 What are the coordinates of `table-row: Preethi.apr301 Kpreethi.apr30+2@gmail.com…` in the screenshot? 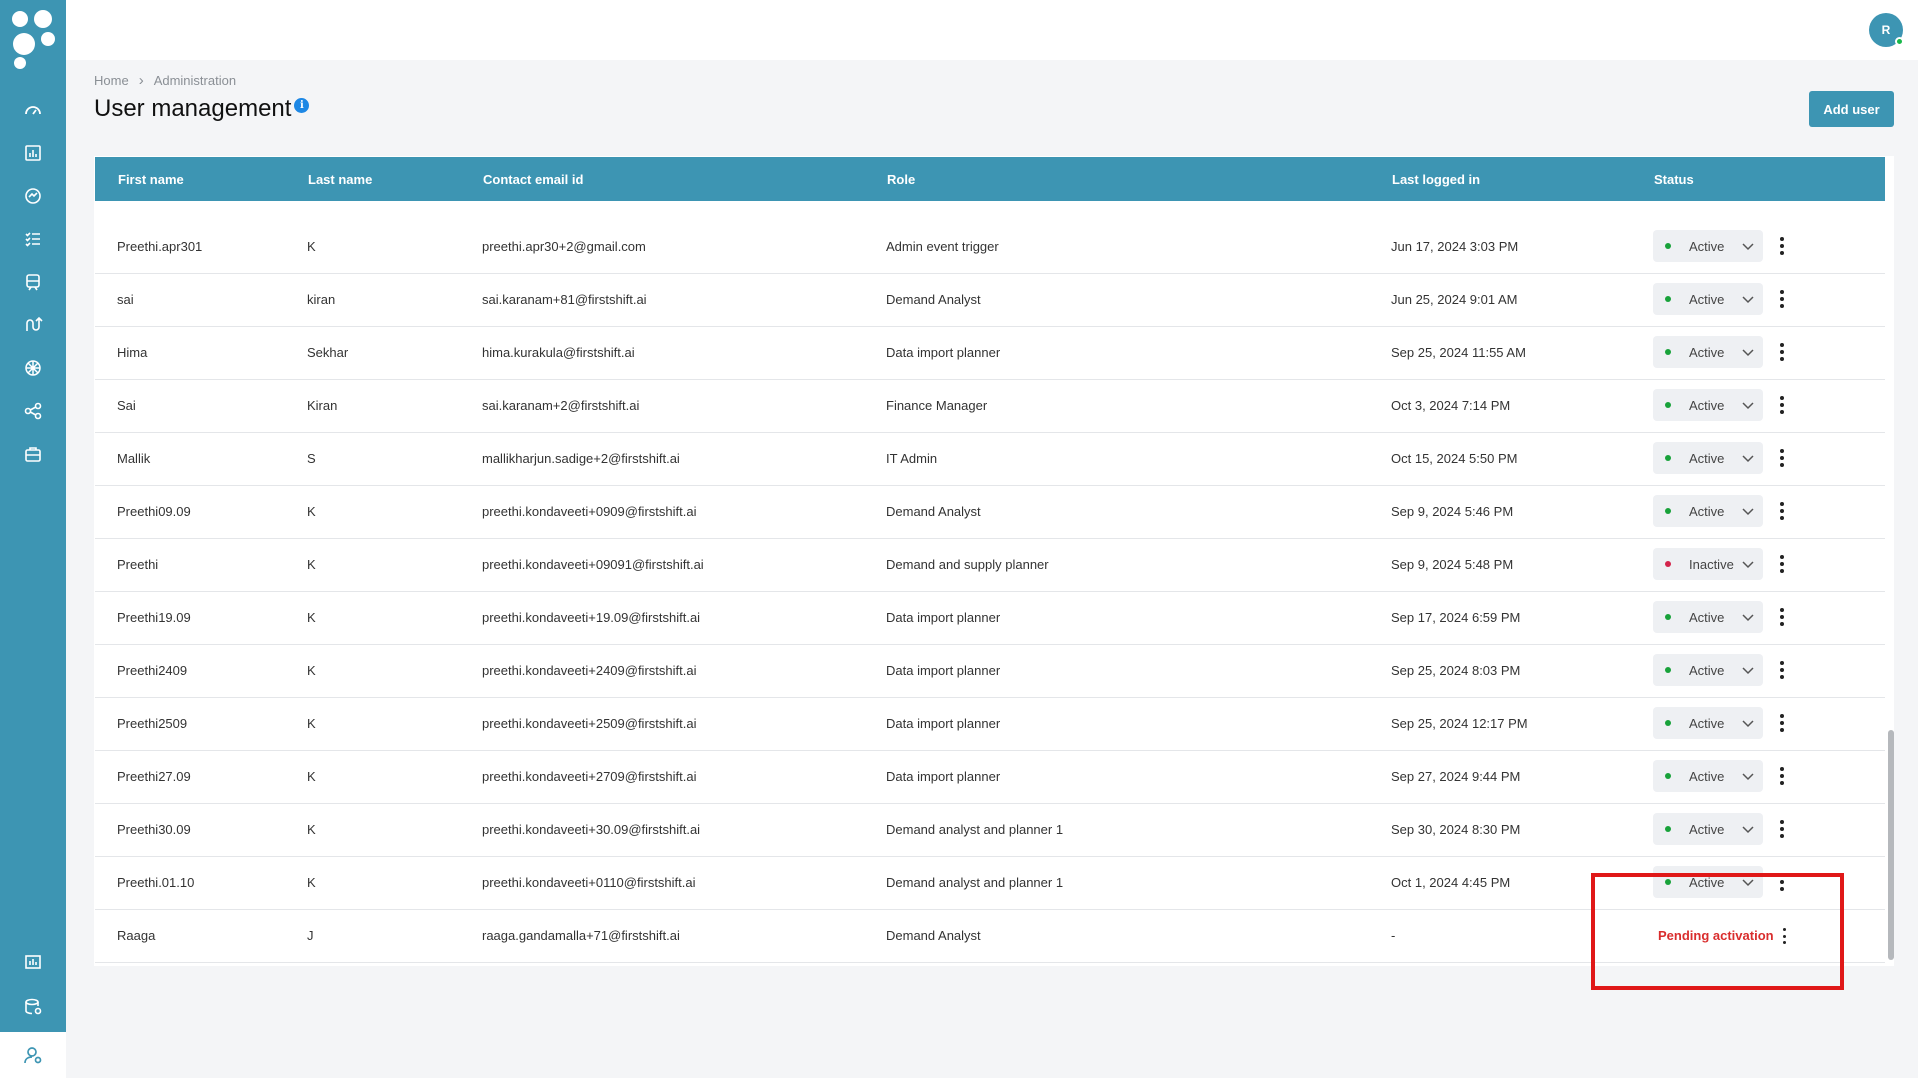 It's located at (990, 247).